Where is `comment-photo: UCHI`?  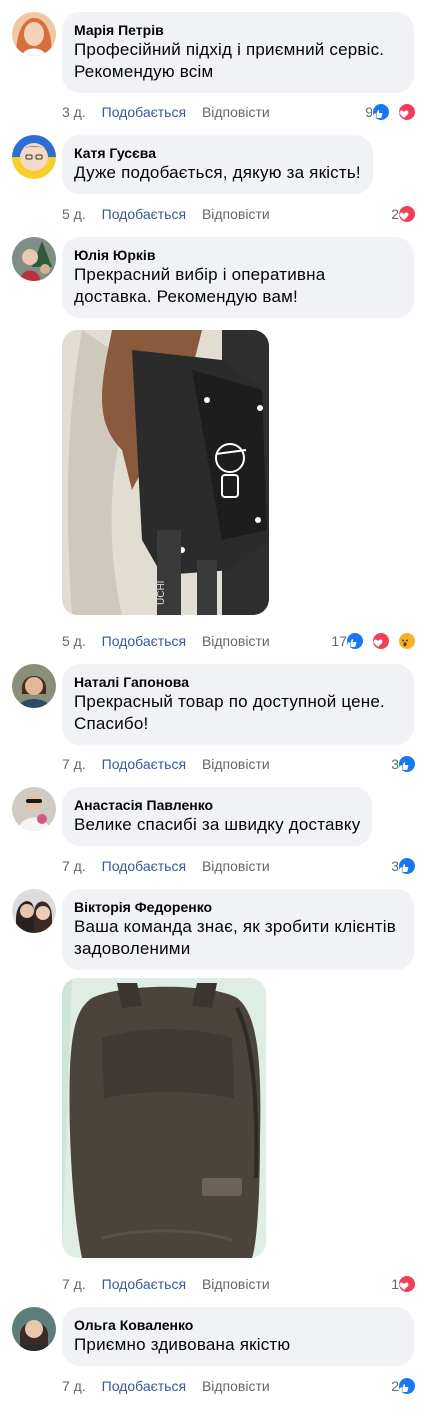 comment-photo: UCHI is located at coordinates (165, 472).